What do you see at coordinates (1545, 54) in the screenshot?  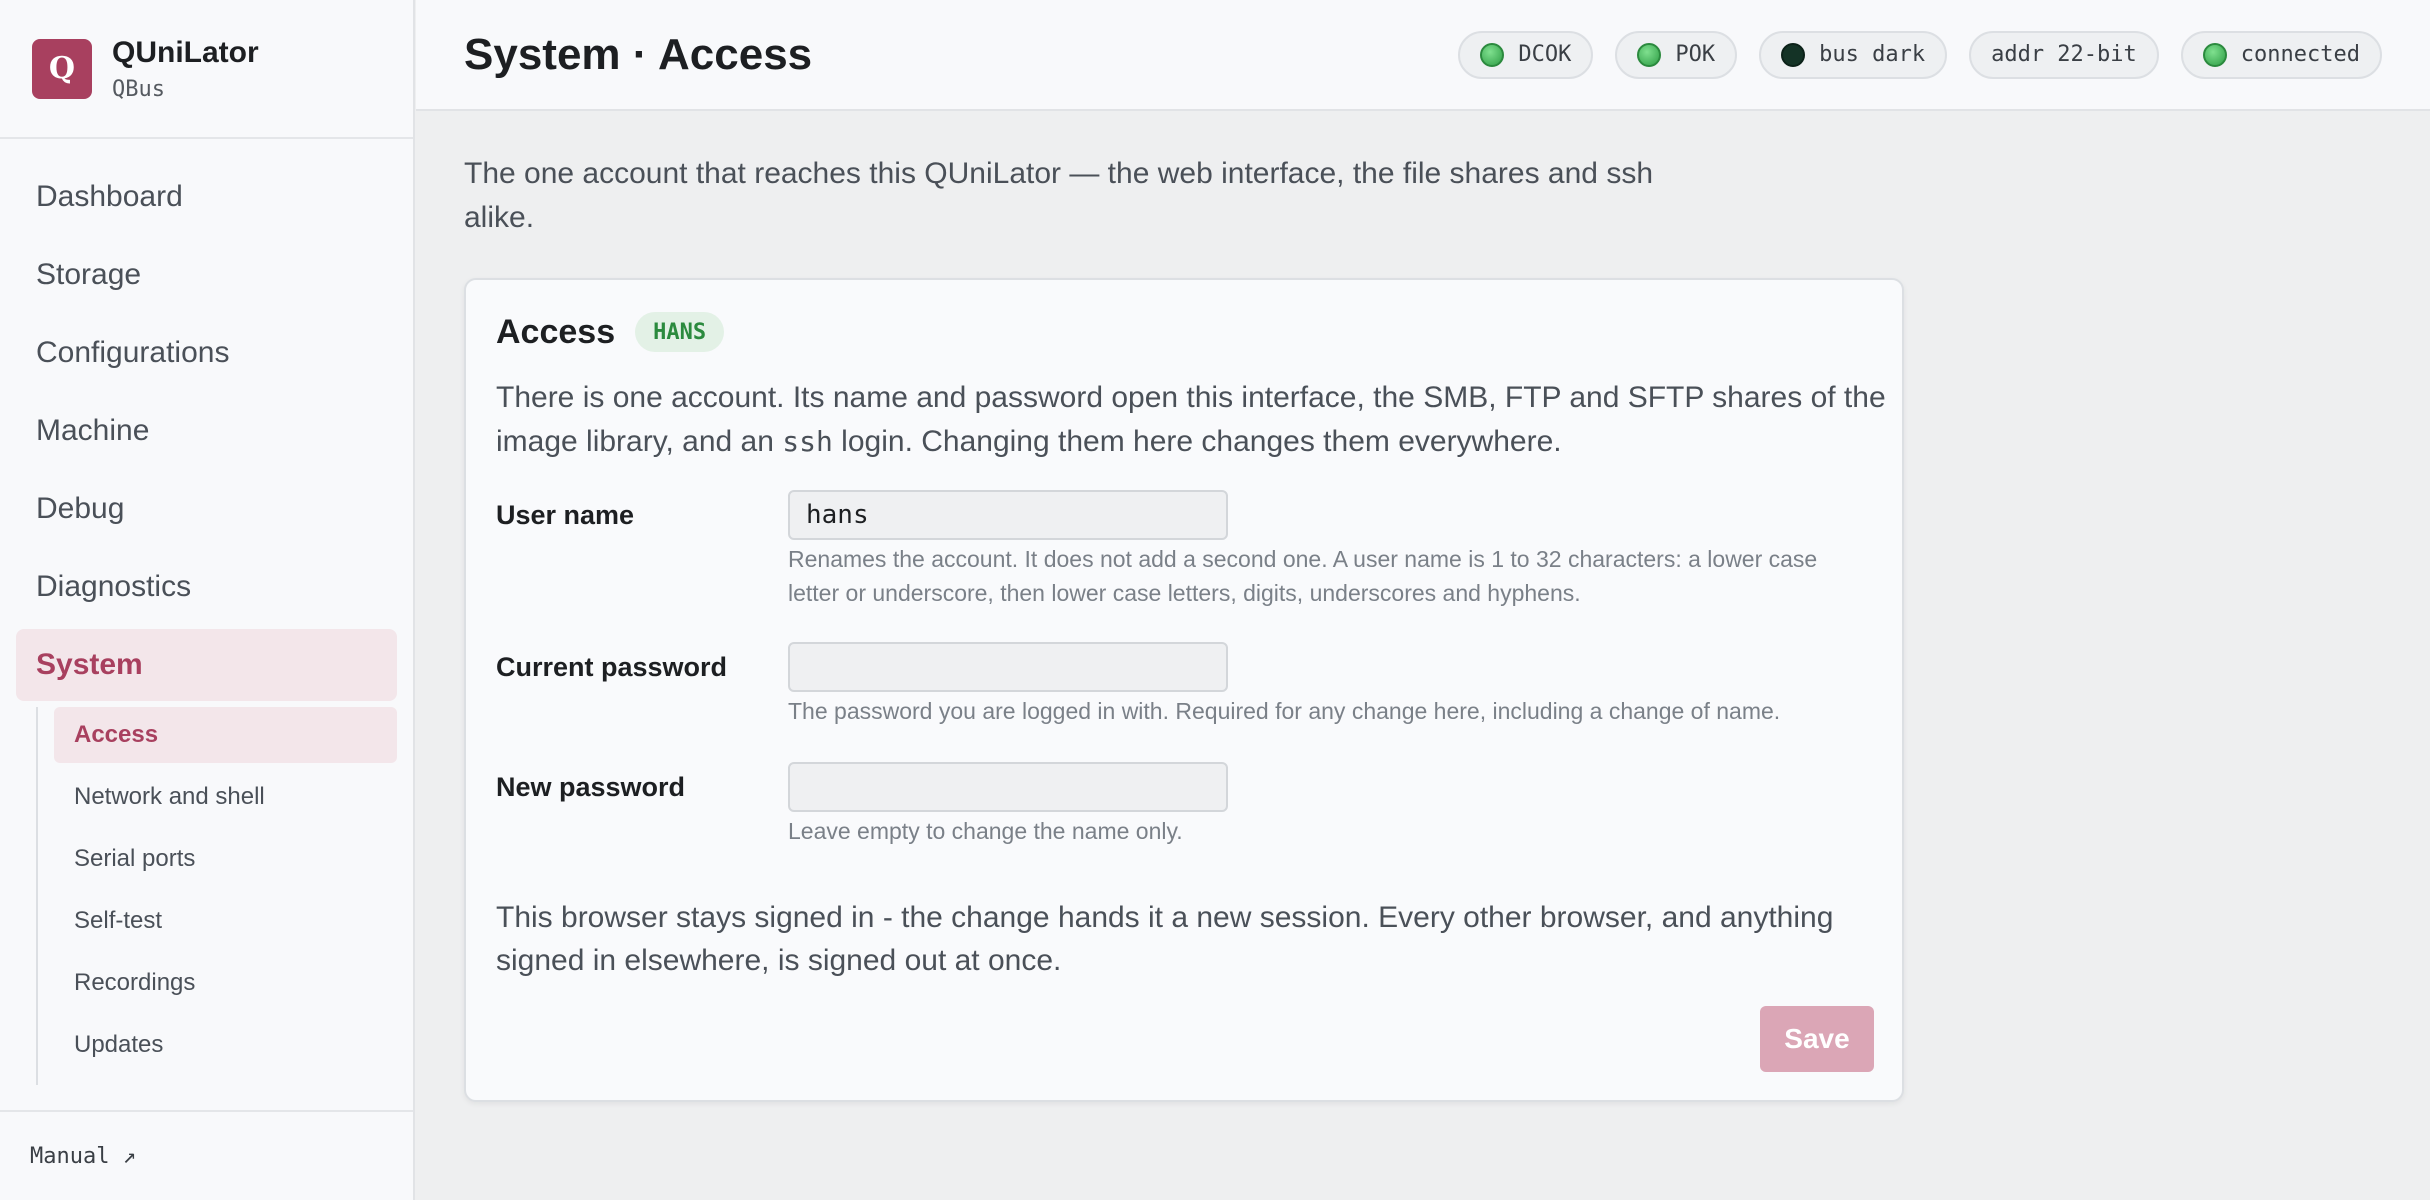 I see `status-chip-label: DCOK` at bounding box center [1545, 54].